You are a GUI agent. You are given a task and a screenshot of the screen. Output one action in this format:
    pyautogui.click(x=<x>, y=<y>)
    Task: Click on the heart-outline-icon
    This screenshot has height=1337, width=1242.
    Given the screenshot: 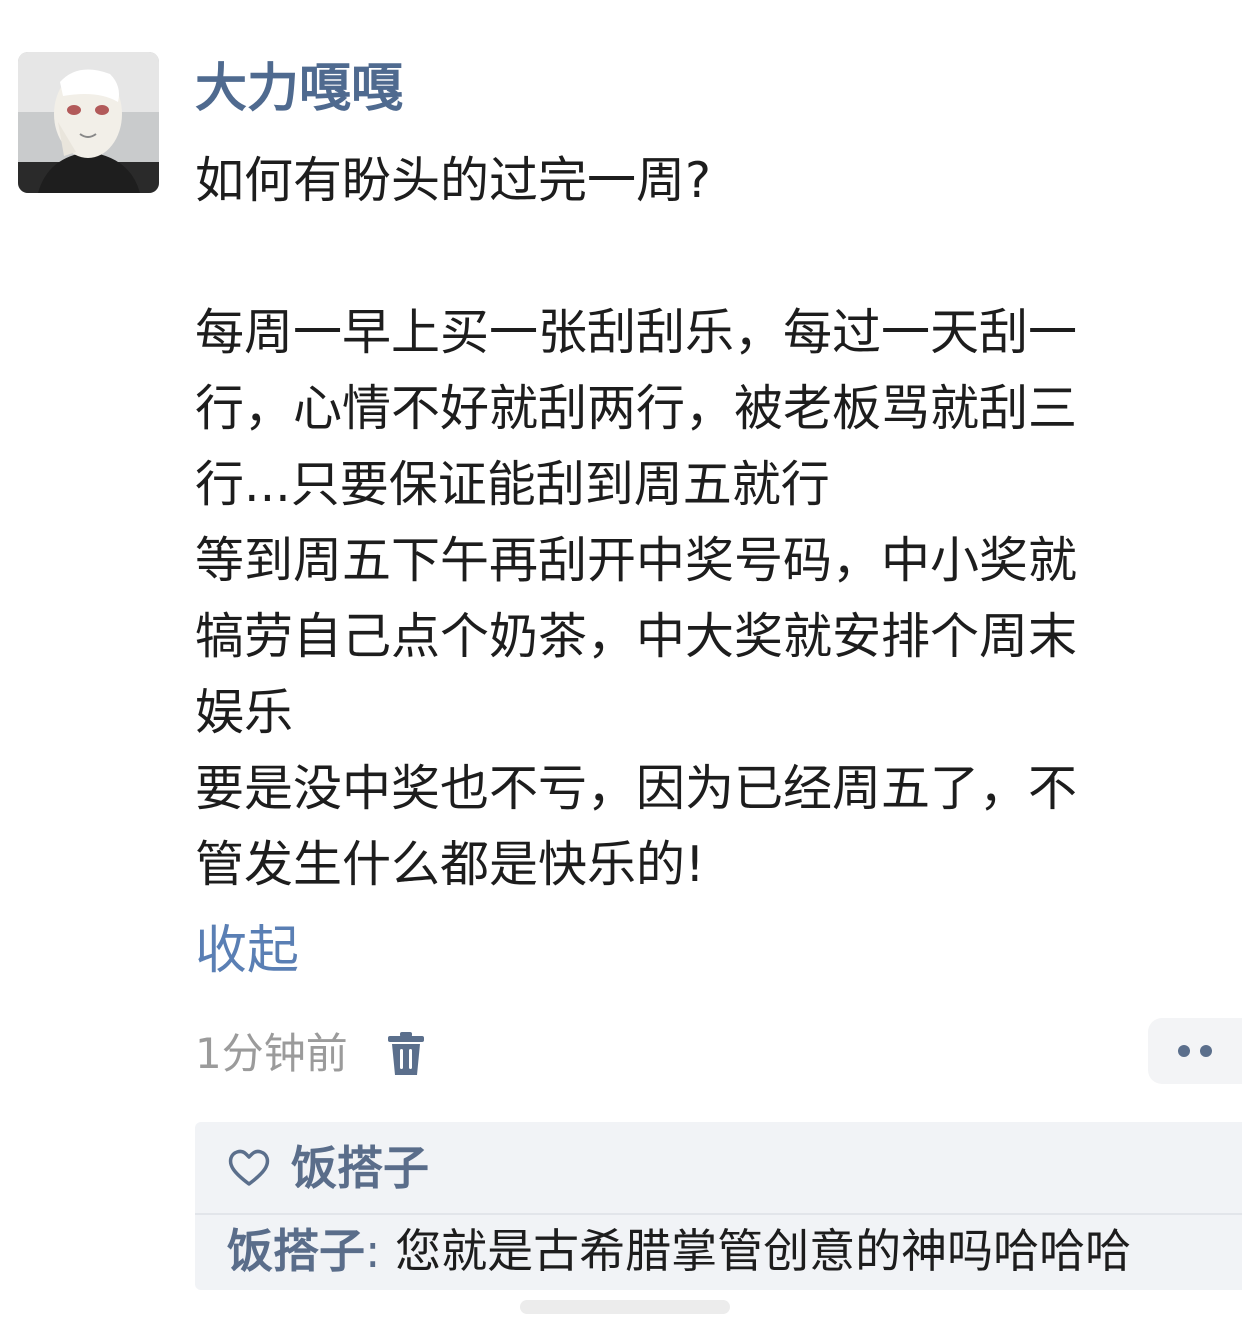 What is the action you would take?
    pyautogui.click(x=249, y=1168)
    